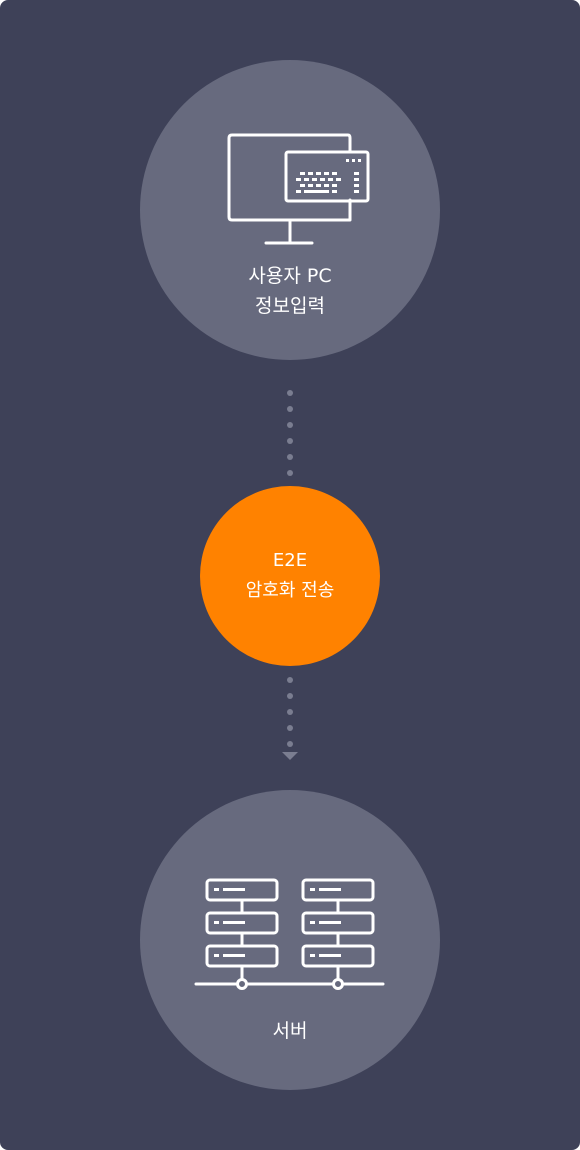 This screenshot has height=1150, width=580. Describe the element at coordinates (290, 717) in the screenshot. I see `connector-dots-bottom` at that location.